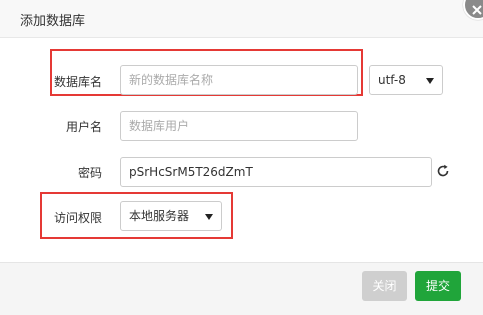 Image resolution: width=483 pixels, height=315 pixels. What do you see at coordinates (89, 173) in the screenshot?
I see `password-label: 密码` at bounding box center [89, 173].